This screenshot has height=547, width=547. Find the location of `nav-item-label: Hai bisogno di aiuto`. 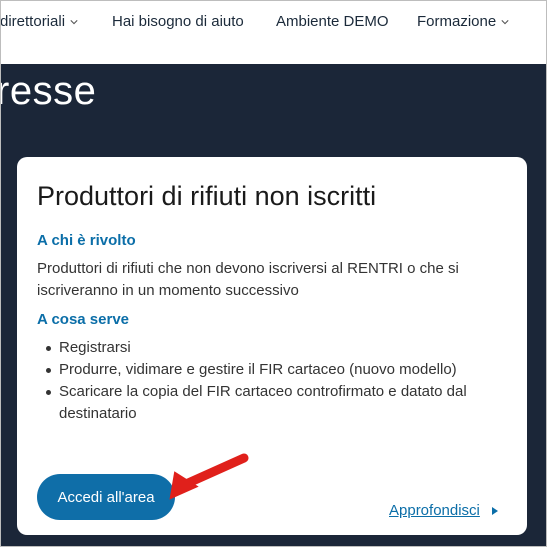

nav-item-label: Hai bisogno di aiuto is located at coordinates (178, 21).